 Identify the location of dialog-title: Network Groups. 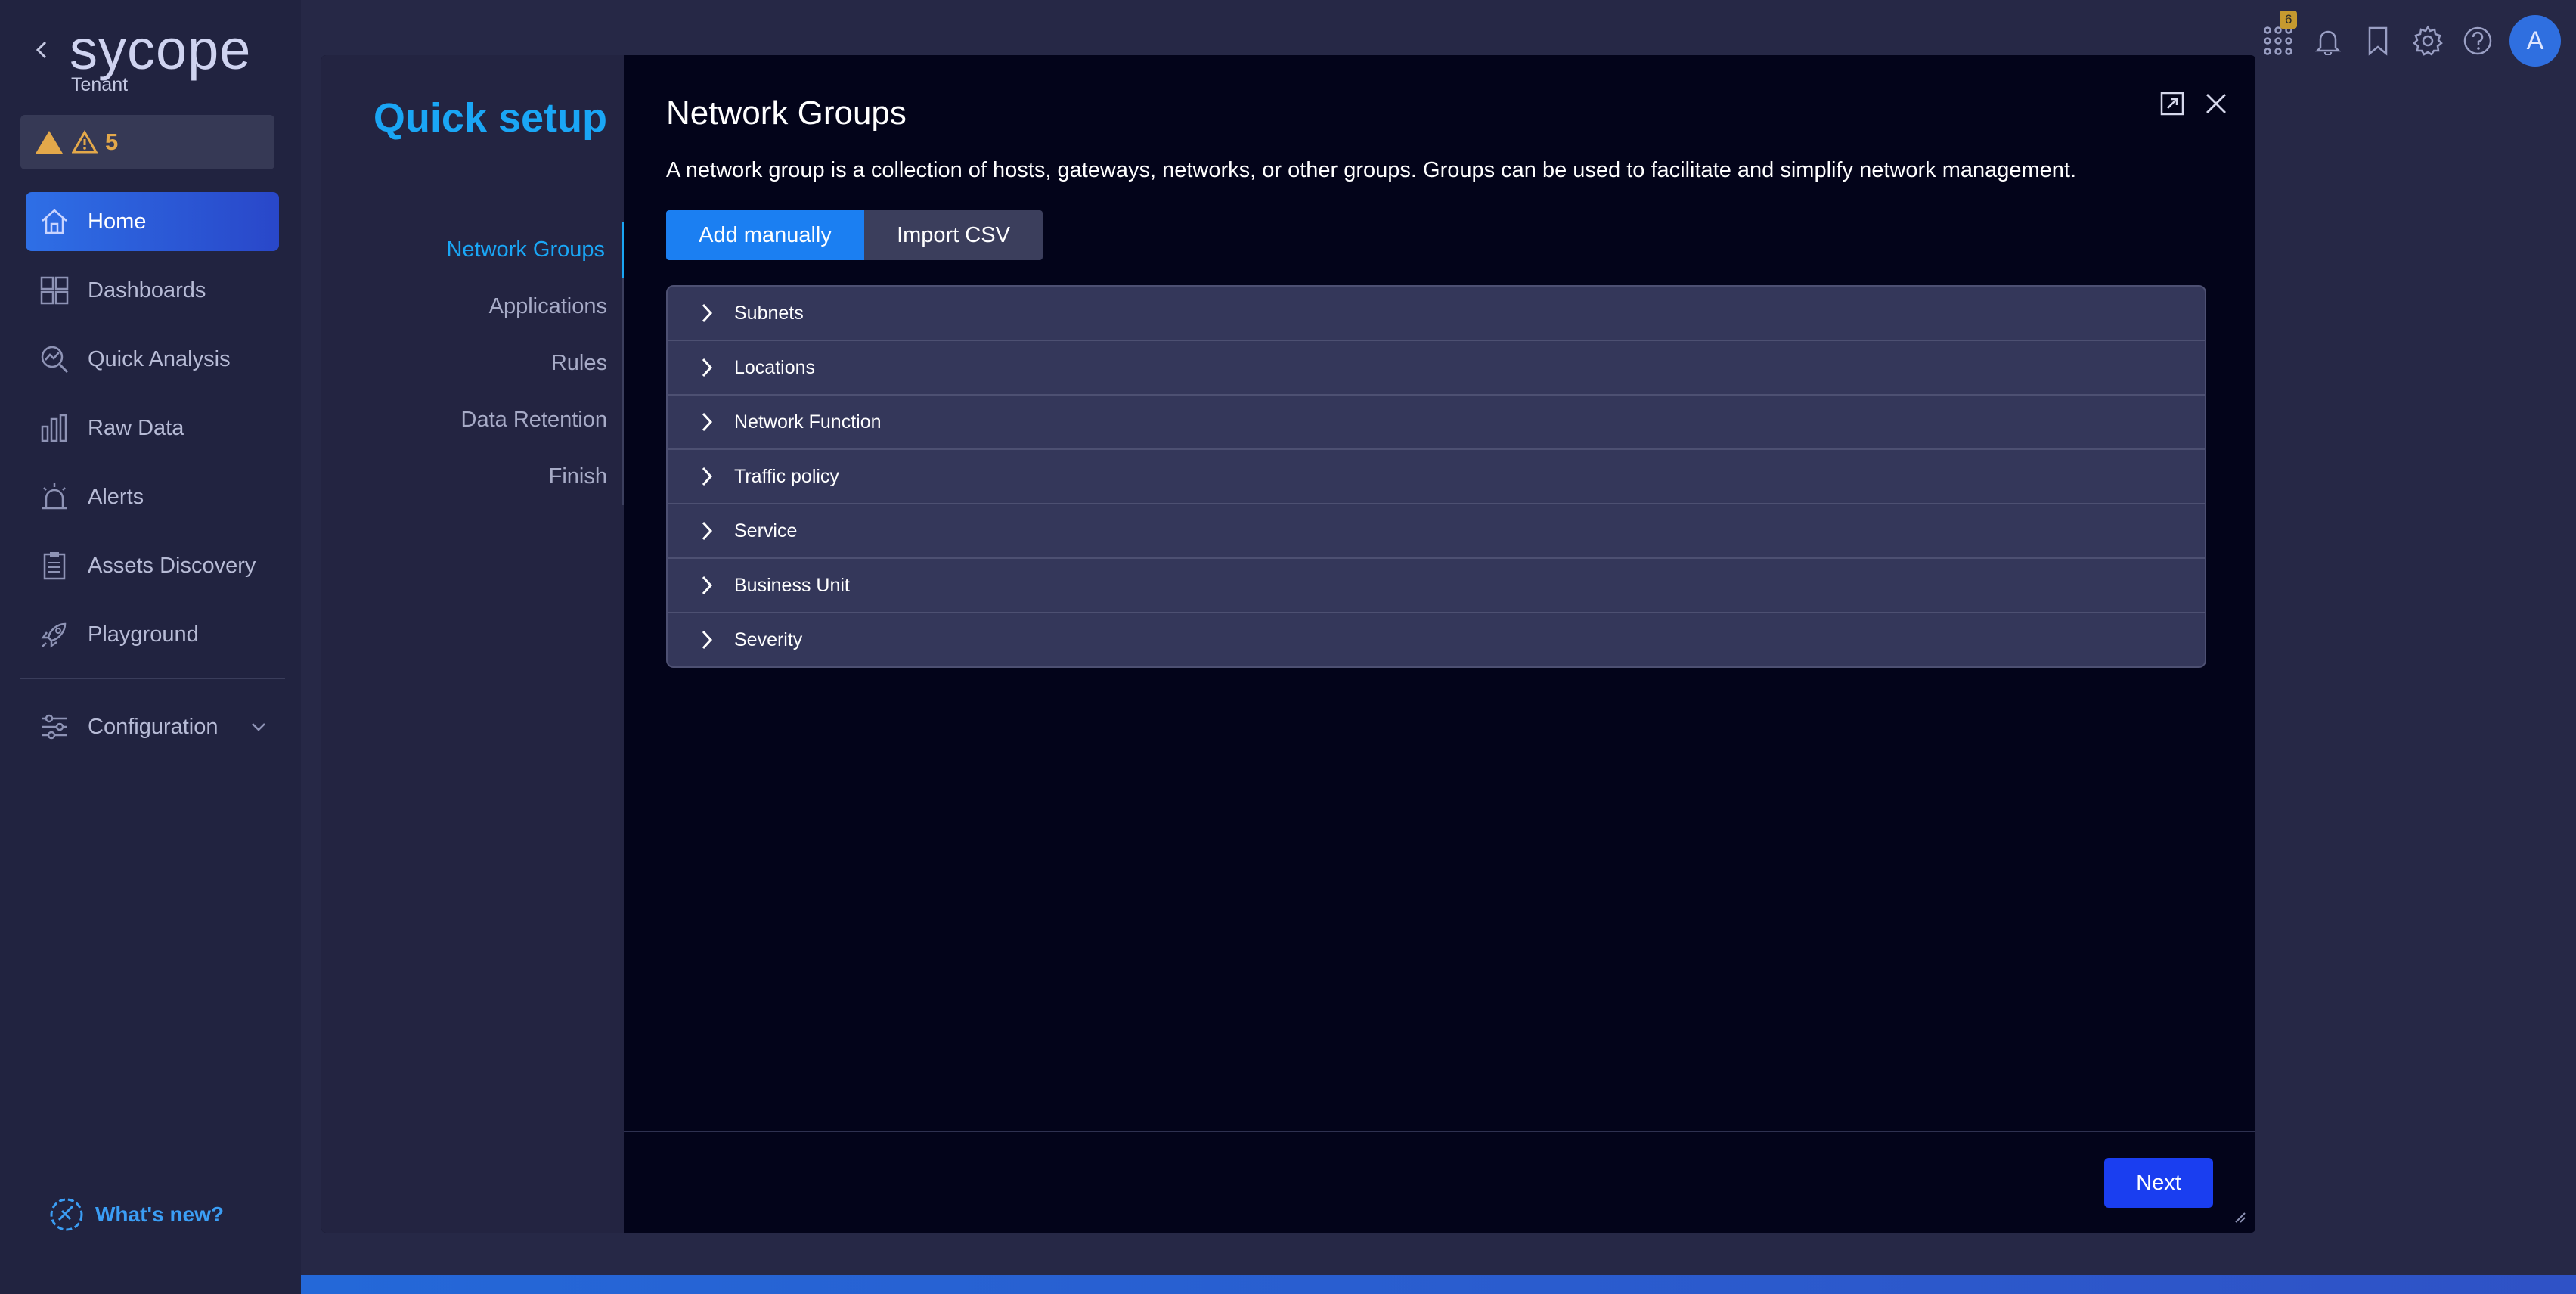
(787, 113).